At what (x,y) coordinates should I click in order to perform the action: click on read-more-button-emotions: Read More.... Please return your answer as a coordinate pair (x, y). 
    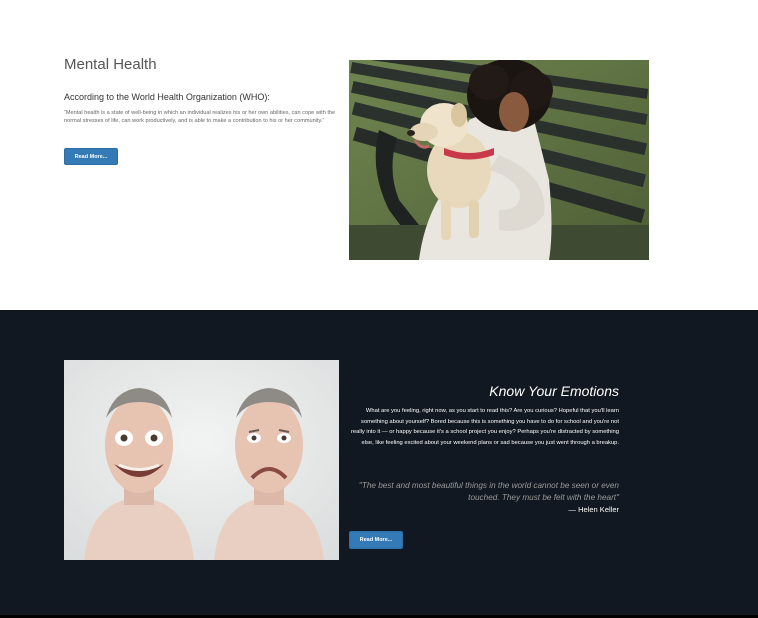
    Looking at the image, I should click on (376, 540).